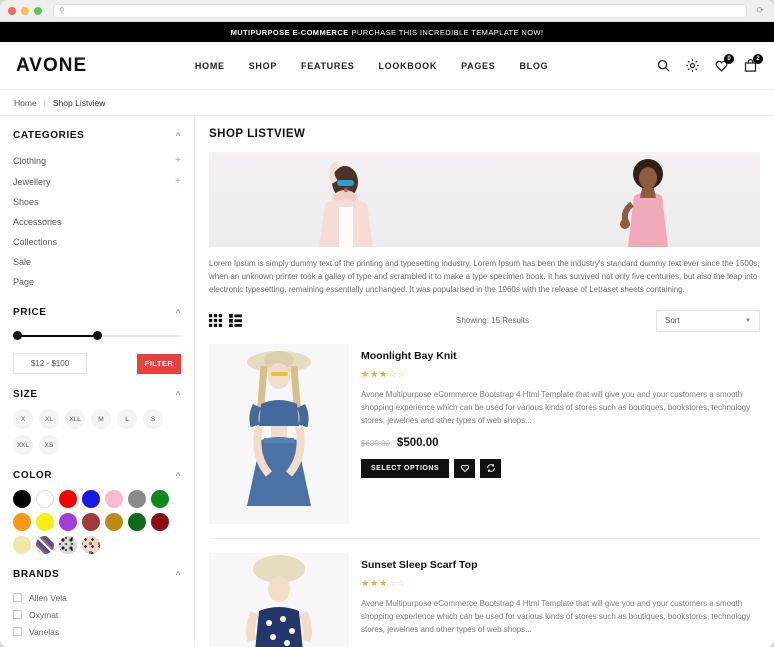 The image size is (774, 647). I want to click on filter-button: FILTER, so click(159, 363).